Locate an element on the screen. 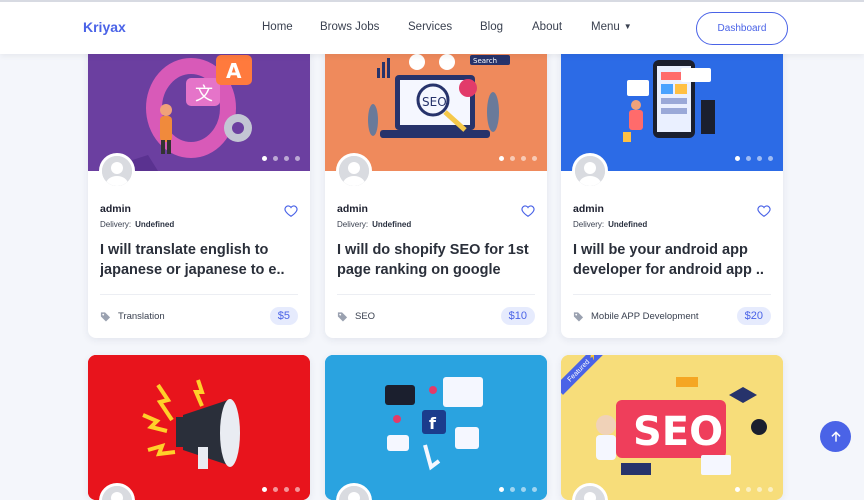  service-card is located at coordinates (199, 427).